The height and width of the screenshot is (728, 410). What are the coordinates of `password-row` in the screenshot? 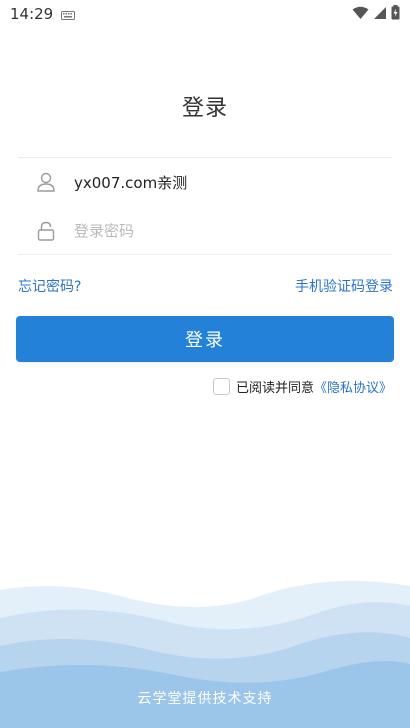 It's located at (205, 231).